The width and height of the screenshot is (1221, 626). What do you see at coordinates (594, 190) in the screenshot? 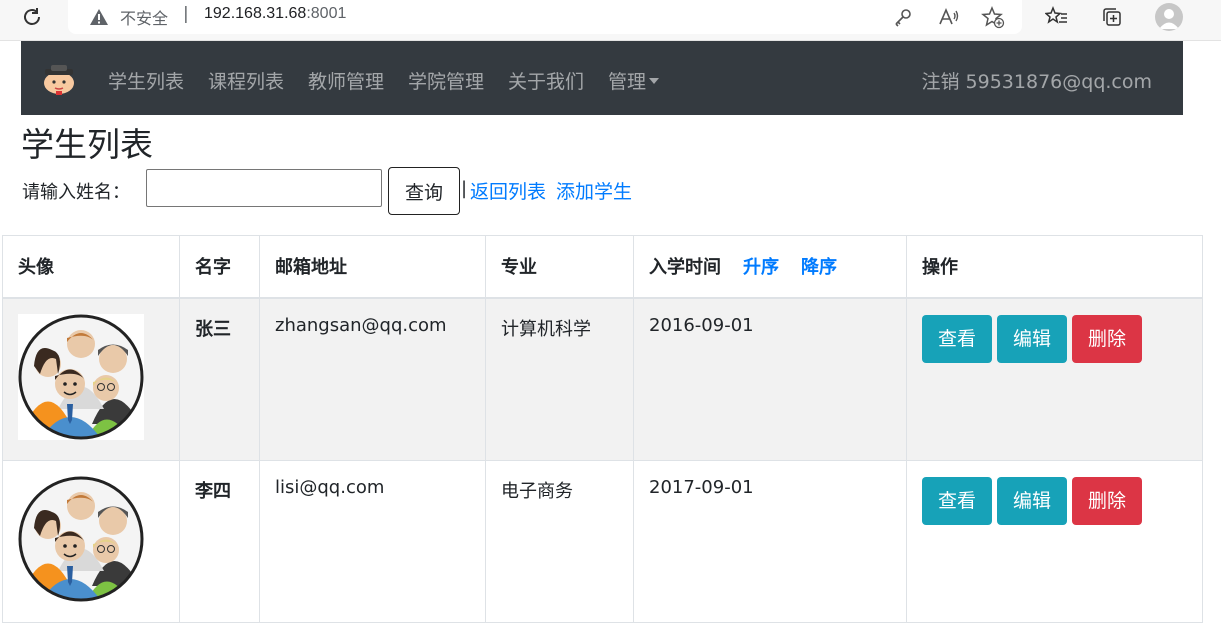
I see `add-student-link: 添加学生` at bounding box center [594, 190].